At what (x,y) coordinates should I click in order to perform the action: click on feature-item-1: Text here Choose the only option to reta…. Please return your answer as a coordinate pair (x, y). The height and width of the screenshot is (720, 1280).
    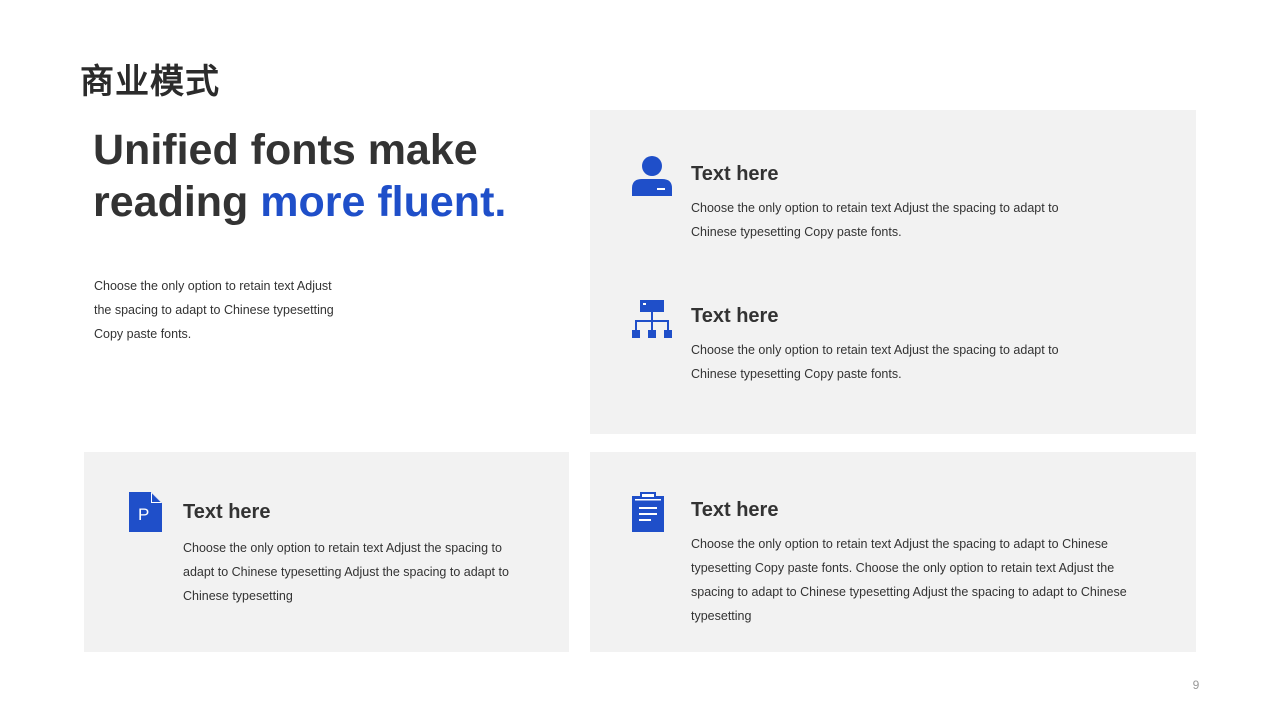
    Looking at the image, I should click on (867, 201).